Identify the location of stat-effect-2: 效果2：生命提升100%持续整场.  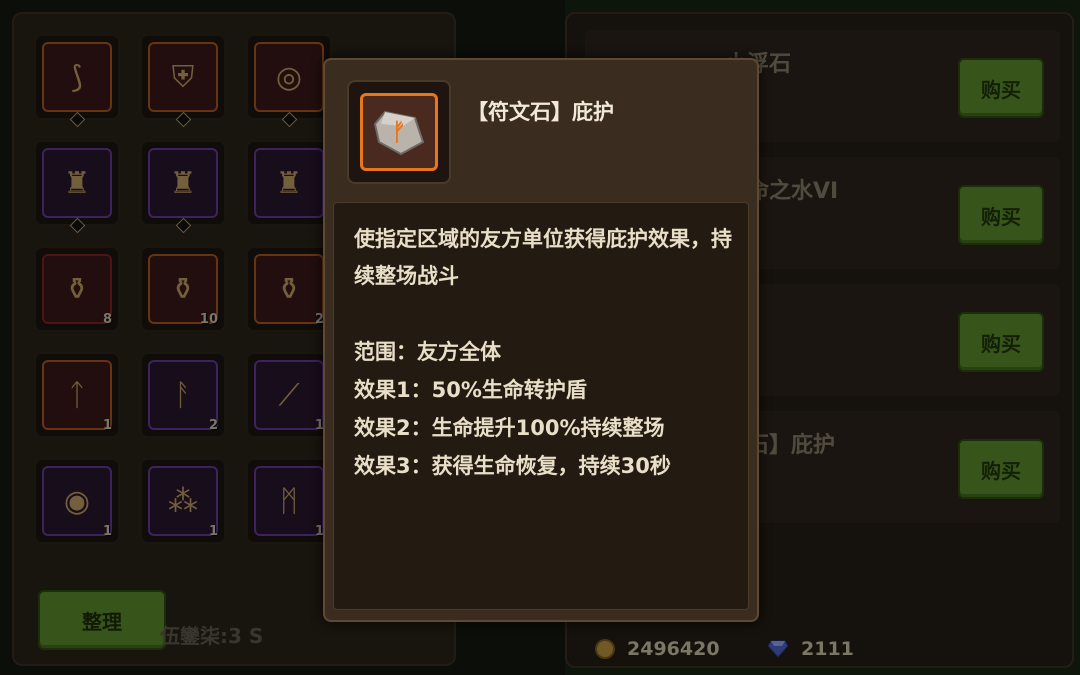
(509, 428).